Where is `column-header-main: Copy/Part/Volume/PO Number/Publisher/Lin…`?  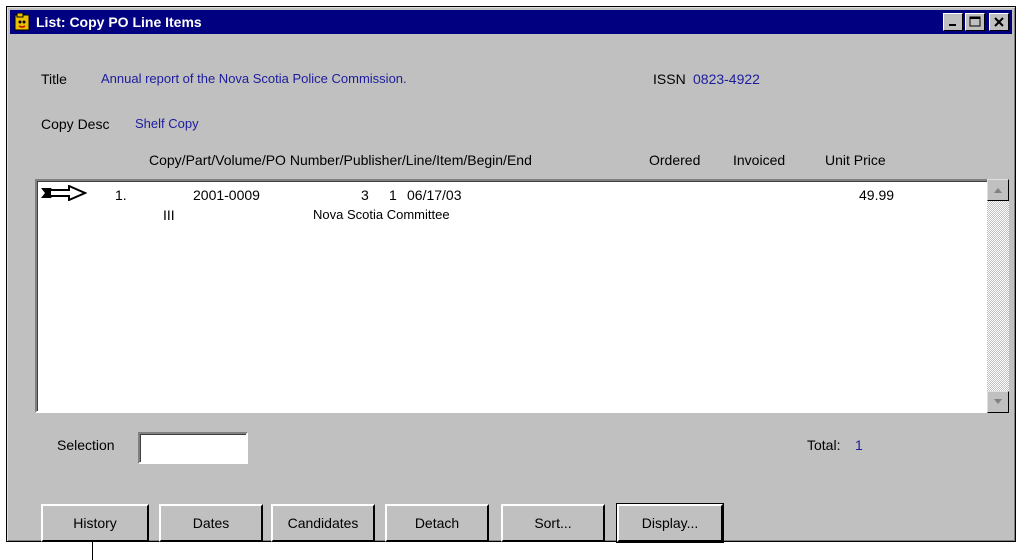
column-header-main: Copy/Part/Volume/PO Number/Publisher/Lin… is located at coordinates (340, 160).